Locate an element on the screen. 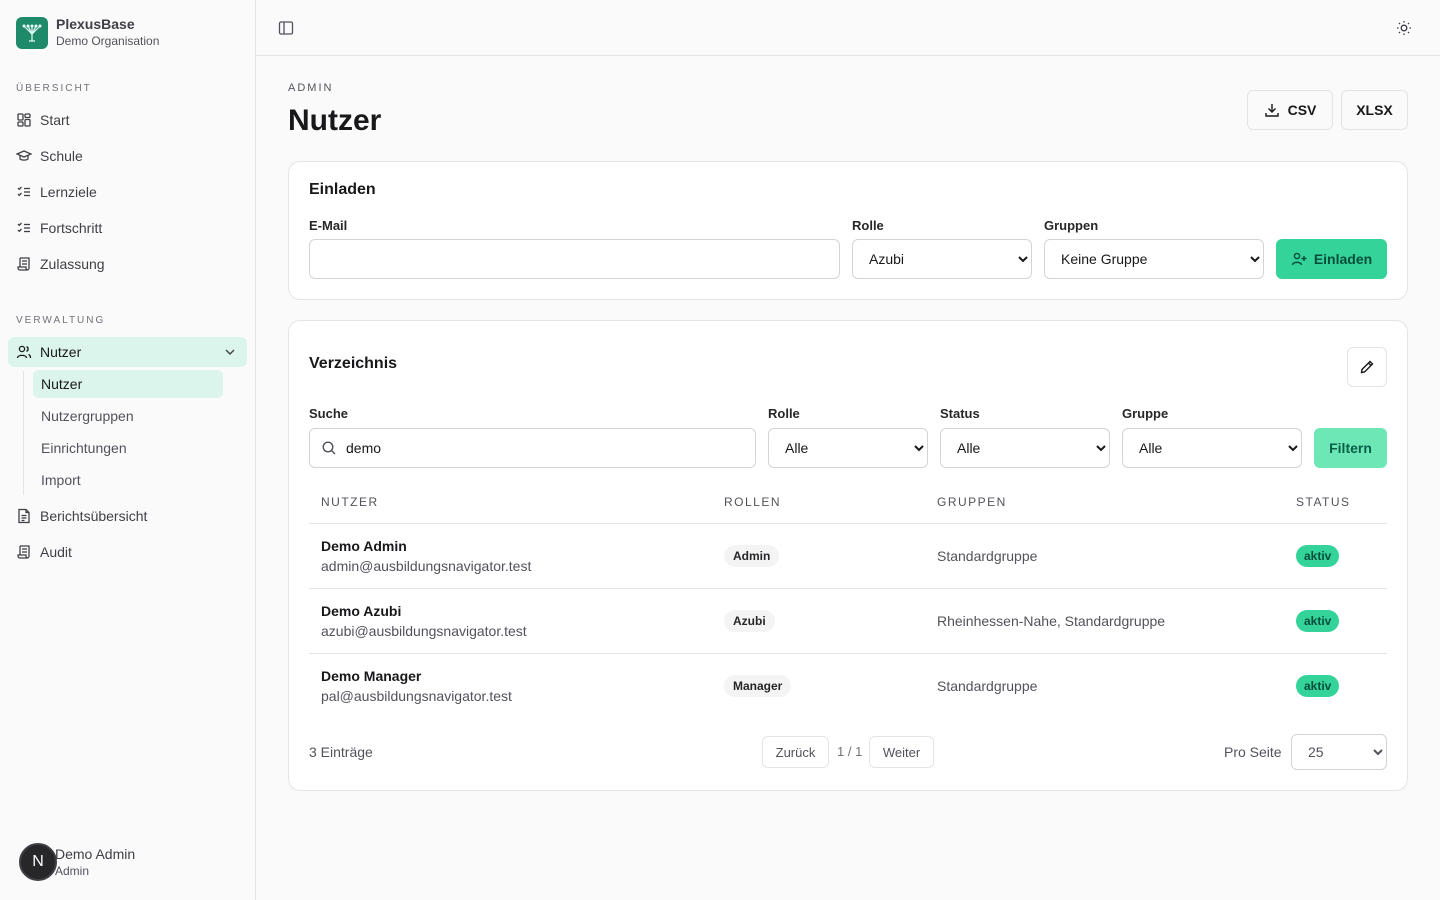 The width and height of the screenshot is (1440, 900). user-name: Demo Manager is located at coordinates (371, 676).